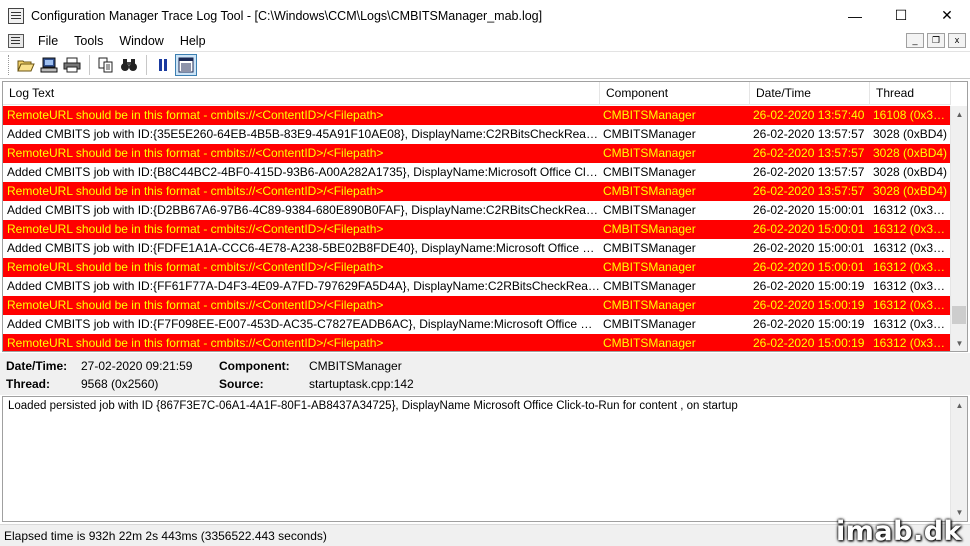 The height and width of the screenshot is (546, 970). Describe the element at coordinates (193, 41) in the screenshot. I see `menu-help: Help` at that location.